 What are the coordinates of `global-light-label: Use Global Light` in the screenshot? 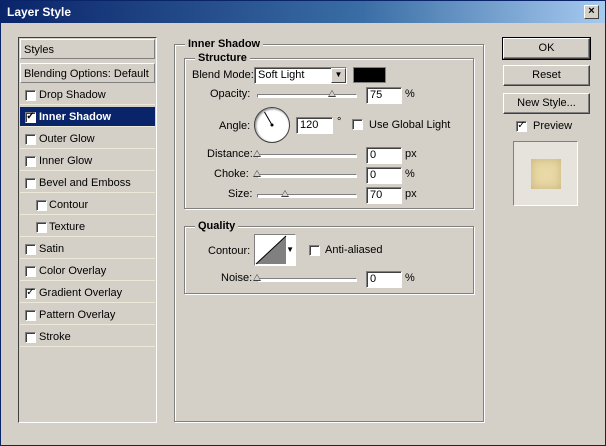 It's located at (410, 125).